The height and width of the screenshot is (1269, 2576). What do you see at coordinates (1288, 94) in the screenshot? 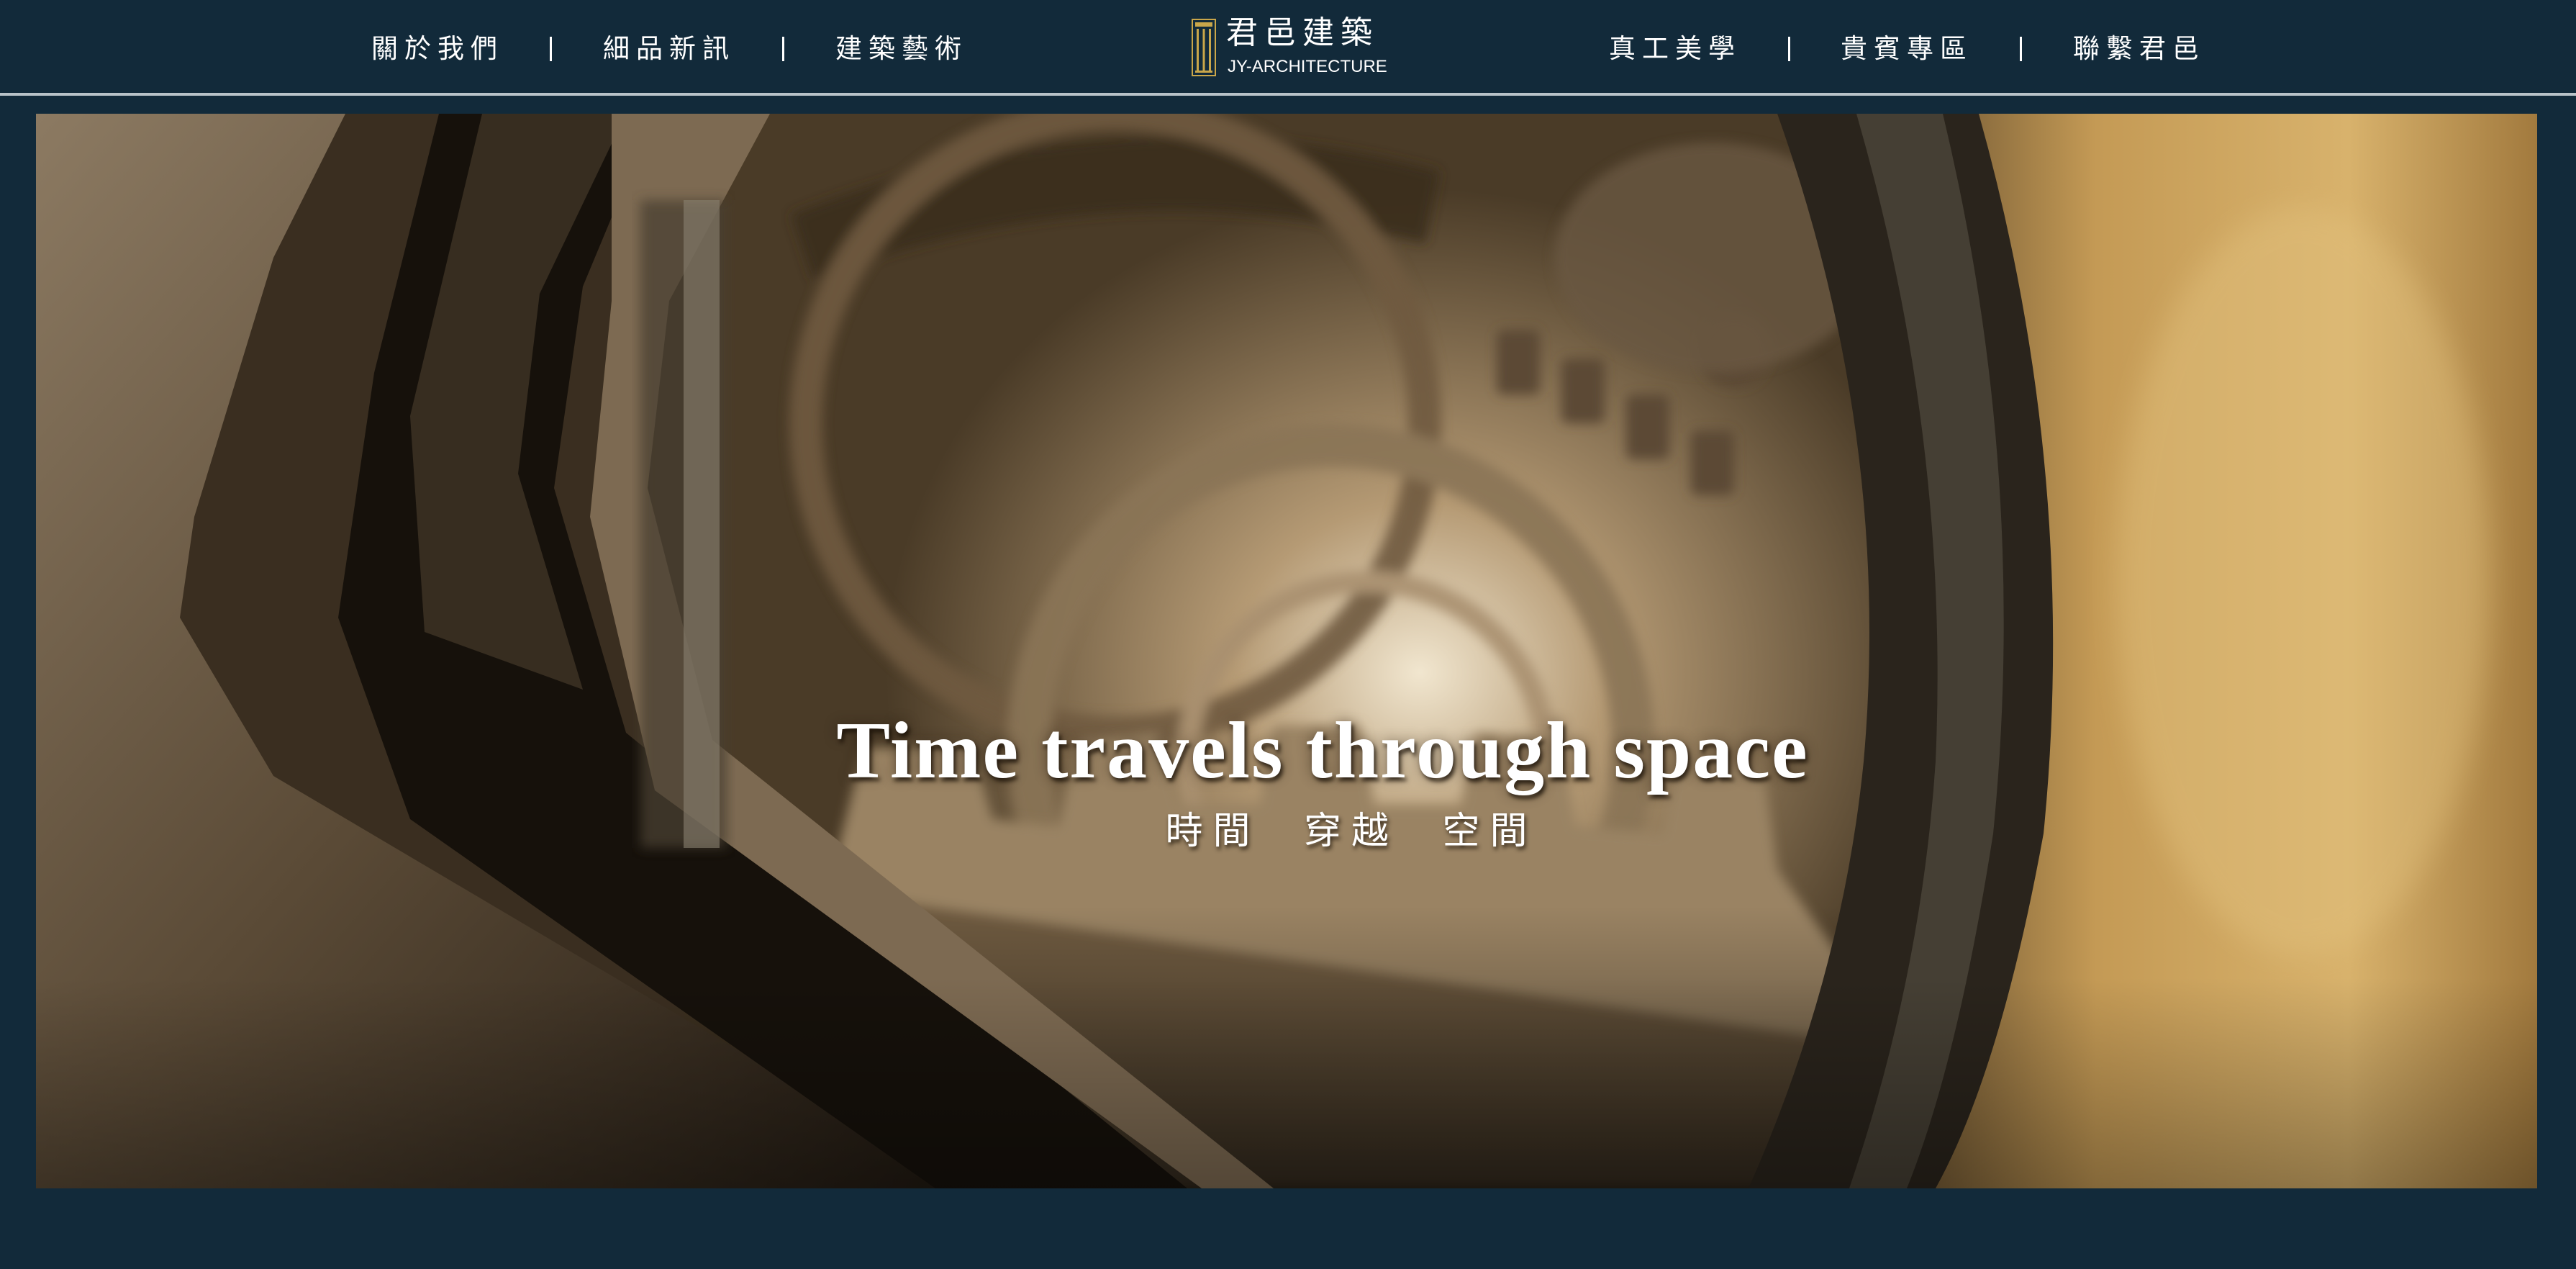
I see `header-divider-line` at bounding box center [1288, 94].